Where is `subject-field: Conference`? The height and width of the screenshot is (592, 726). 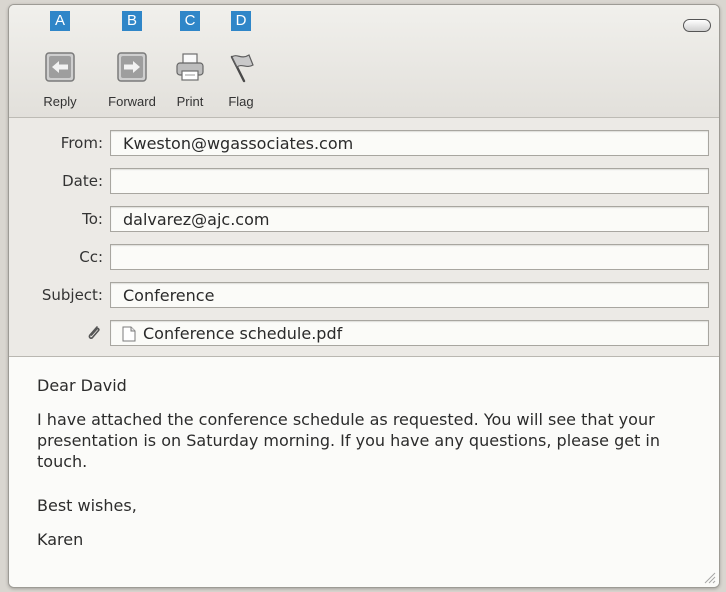
subject-field: Conference is located at coordinates (409, 295).